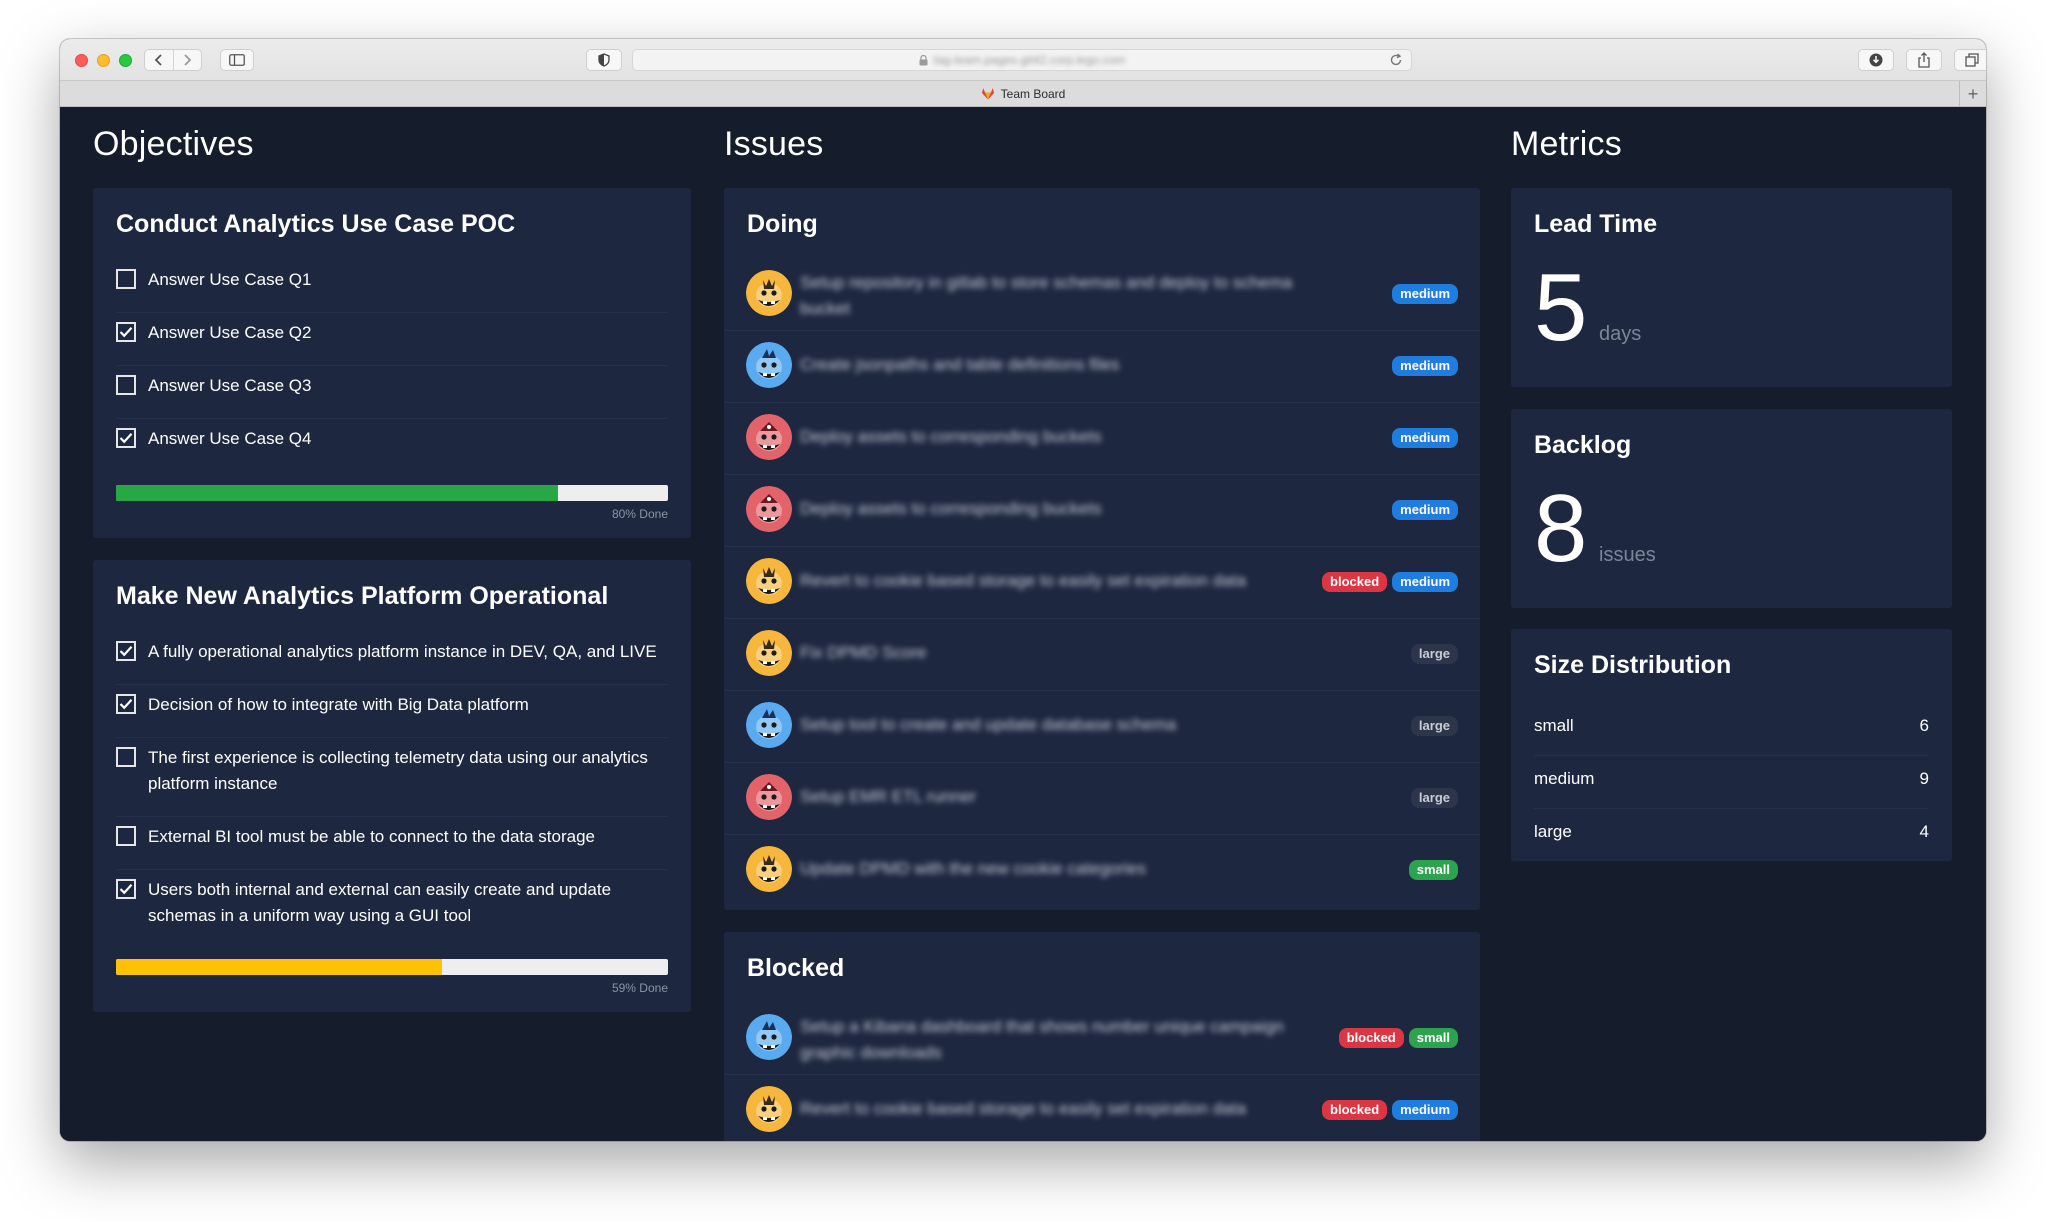  What do you see at coordinates (1972, 94) in the screenshot?
I see `new-tab-button: +` at bounding box center [1972, 94].